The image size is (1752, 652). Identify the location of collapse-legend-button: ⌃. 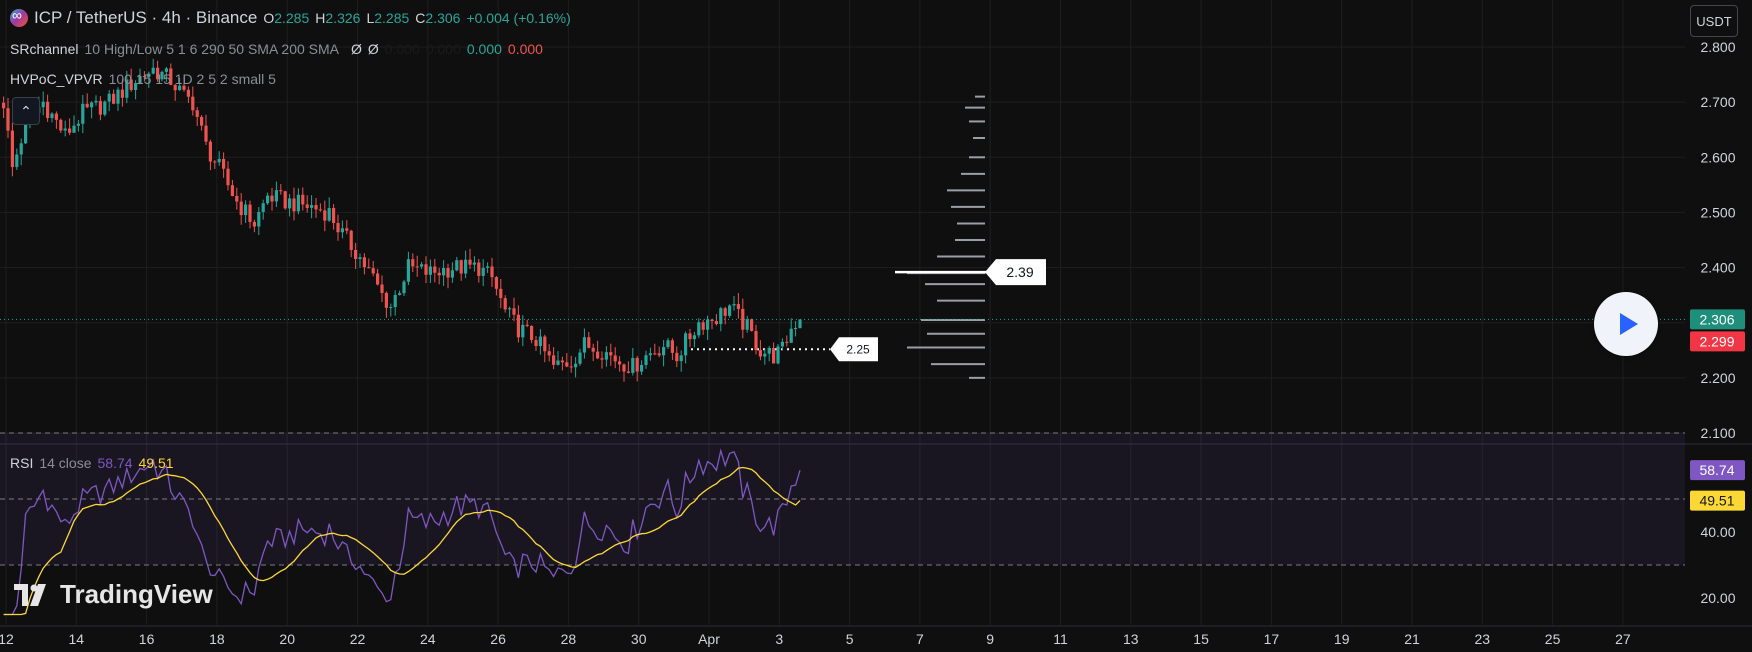
(26, 111).